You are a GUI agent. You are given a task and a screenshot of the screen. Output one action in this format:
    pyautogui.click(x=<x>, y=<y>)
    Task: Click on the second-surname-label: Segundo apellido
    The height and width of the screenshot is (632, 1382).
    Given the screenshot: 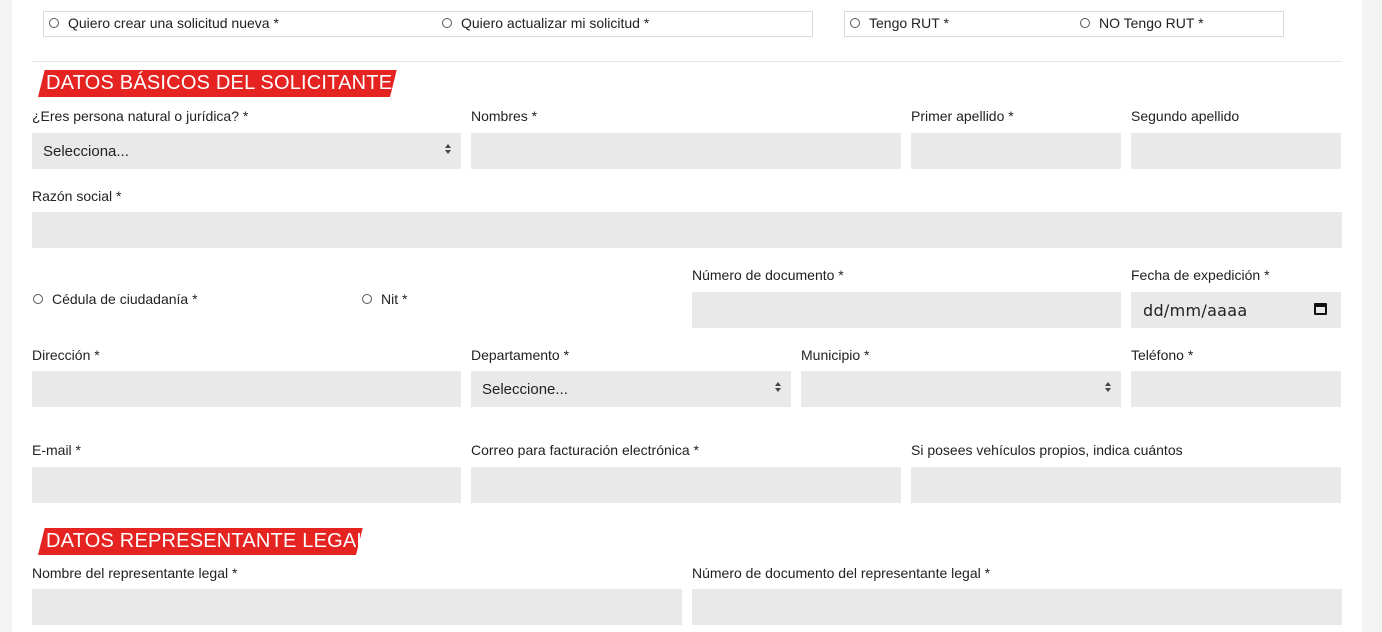 What is the action you would take?
    pyautogui.click(x=1185, y=116)
    